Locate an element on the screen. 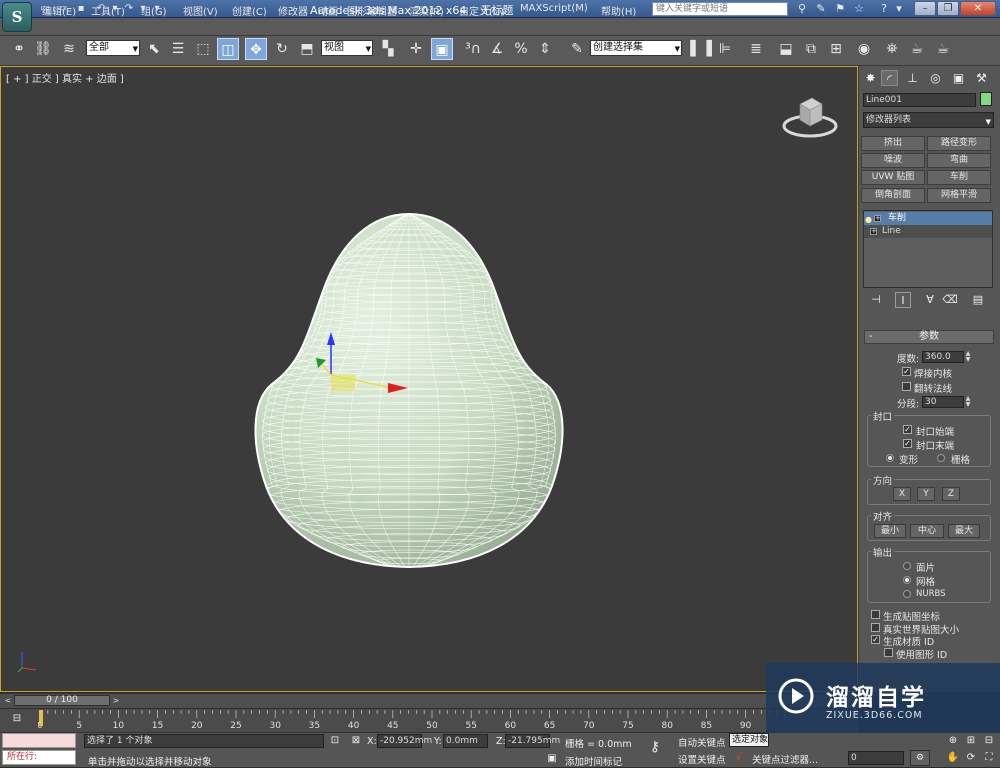  set-key-button: 设置关键点 is located at coordinates (702, 759).